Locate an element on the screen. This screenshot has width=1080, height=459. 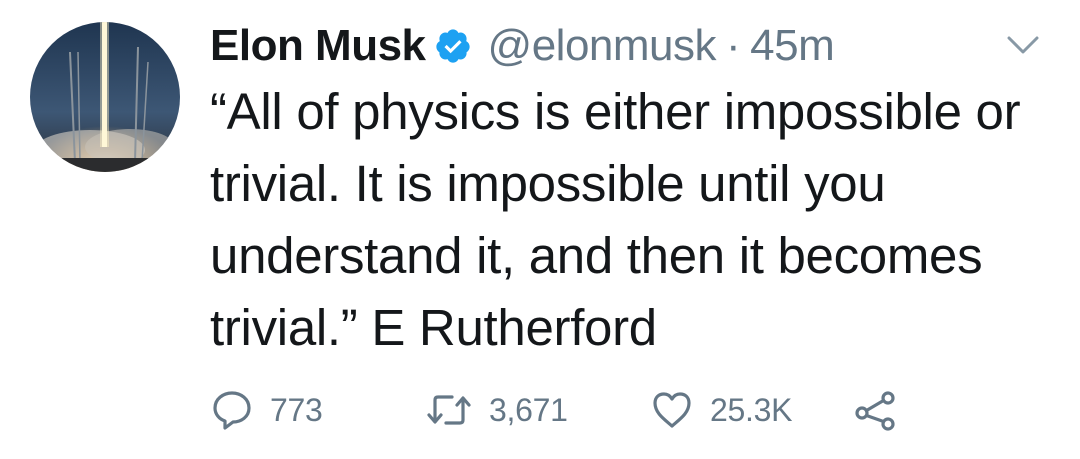
author-handle: @elonmusk is located at coordinates (602, 46).